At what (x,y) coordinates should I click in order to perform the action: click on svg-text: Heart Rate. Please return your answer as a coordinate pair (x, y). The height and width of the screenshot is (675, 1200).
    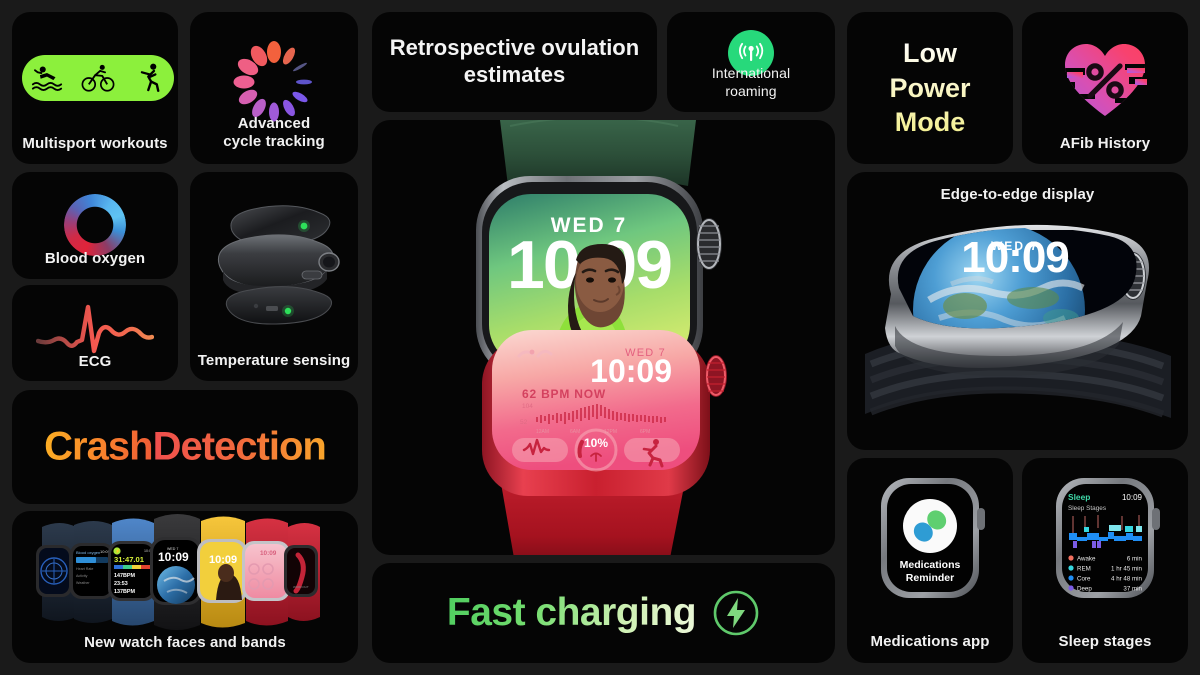
    Looking at the image, I should click on (84, 569).